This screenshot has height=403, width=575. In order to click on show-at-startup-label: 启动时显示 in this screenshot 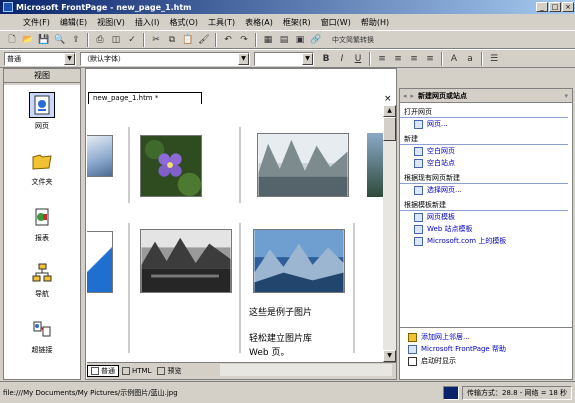, I will do `click(438, 361)`.